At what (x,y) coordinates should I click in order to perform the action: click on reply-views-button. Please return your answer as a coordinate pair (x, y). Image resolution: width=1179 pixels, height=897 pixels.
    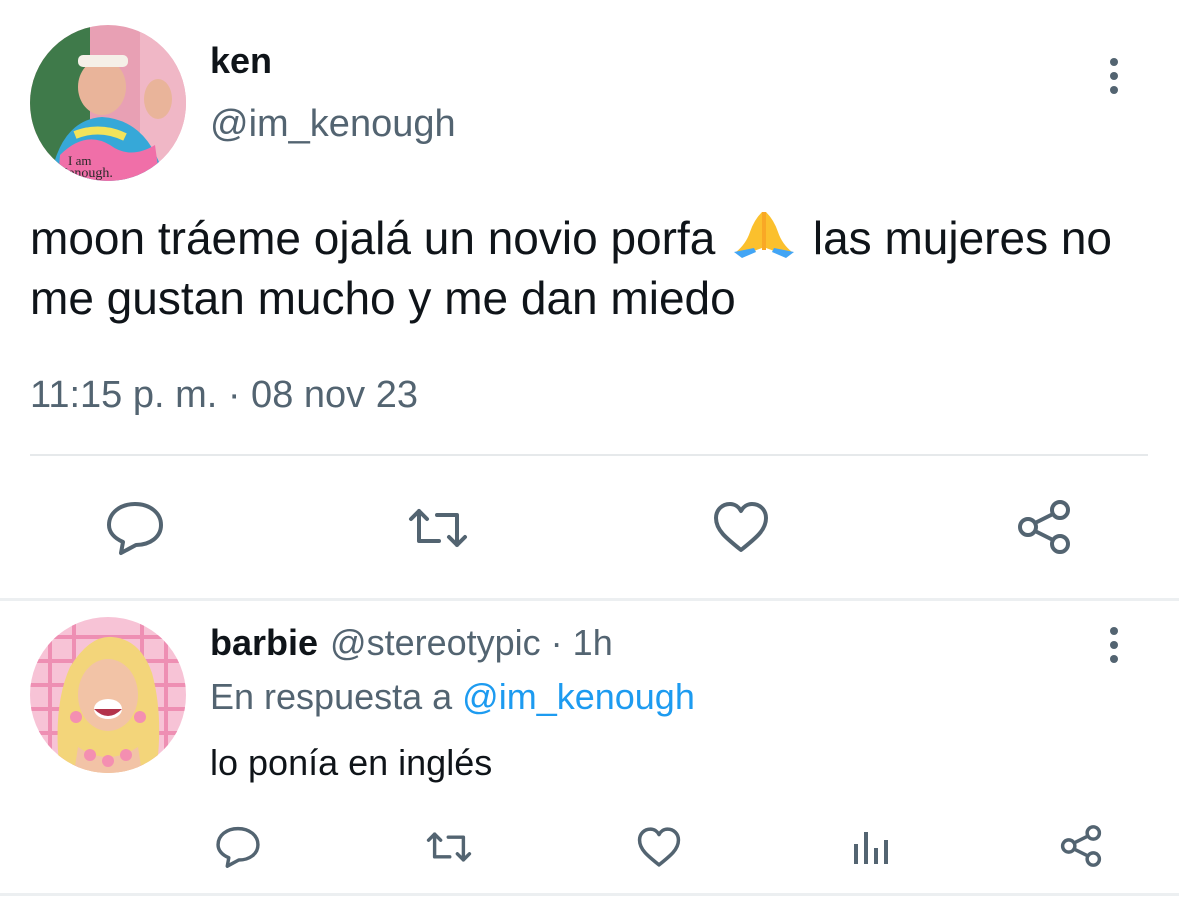
    Looking at the image, I should click on (870, 848).